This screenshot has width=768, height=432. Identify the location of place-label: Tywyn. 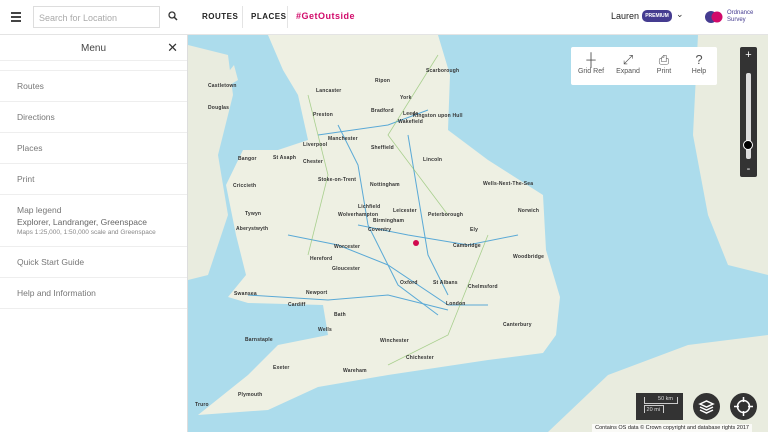
(253, 214).